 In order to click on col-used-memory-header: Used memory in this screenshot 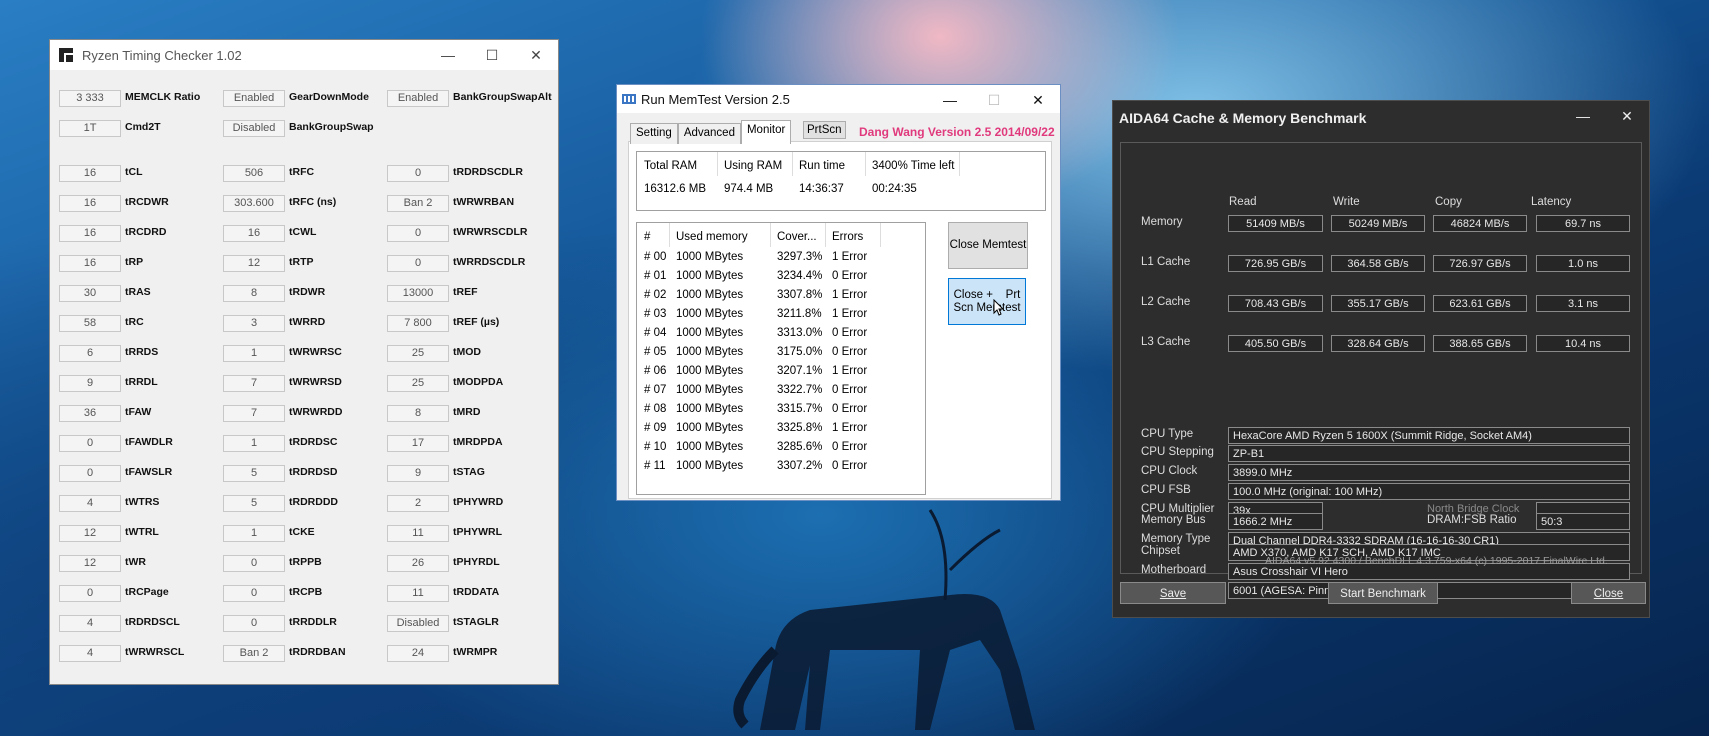, I will do `click(712, 237)`.